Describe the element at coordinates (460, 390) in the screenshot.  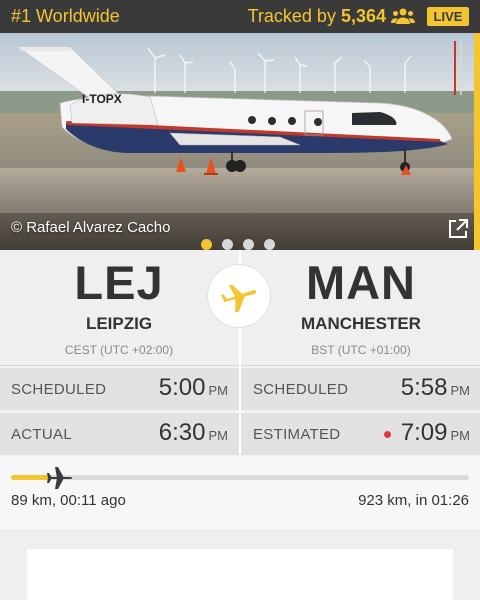
I see `destination-scheduled-ampm: PM` at that location.